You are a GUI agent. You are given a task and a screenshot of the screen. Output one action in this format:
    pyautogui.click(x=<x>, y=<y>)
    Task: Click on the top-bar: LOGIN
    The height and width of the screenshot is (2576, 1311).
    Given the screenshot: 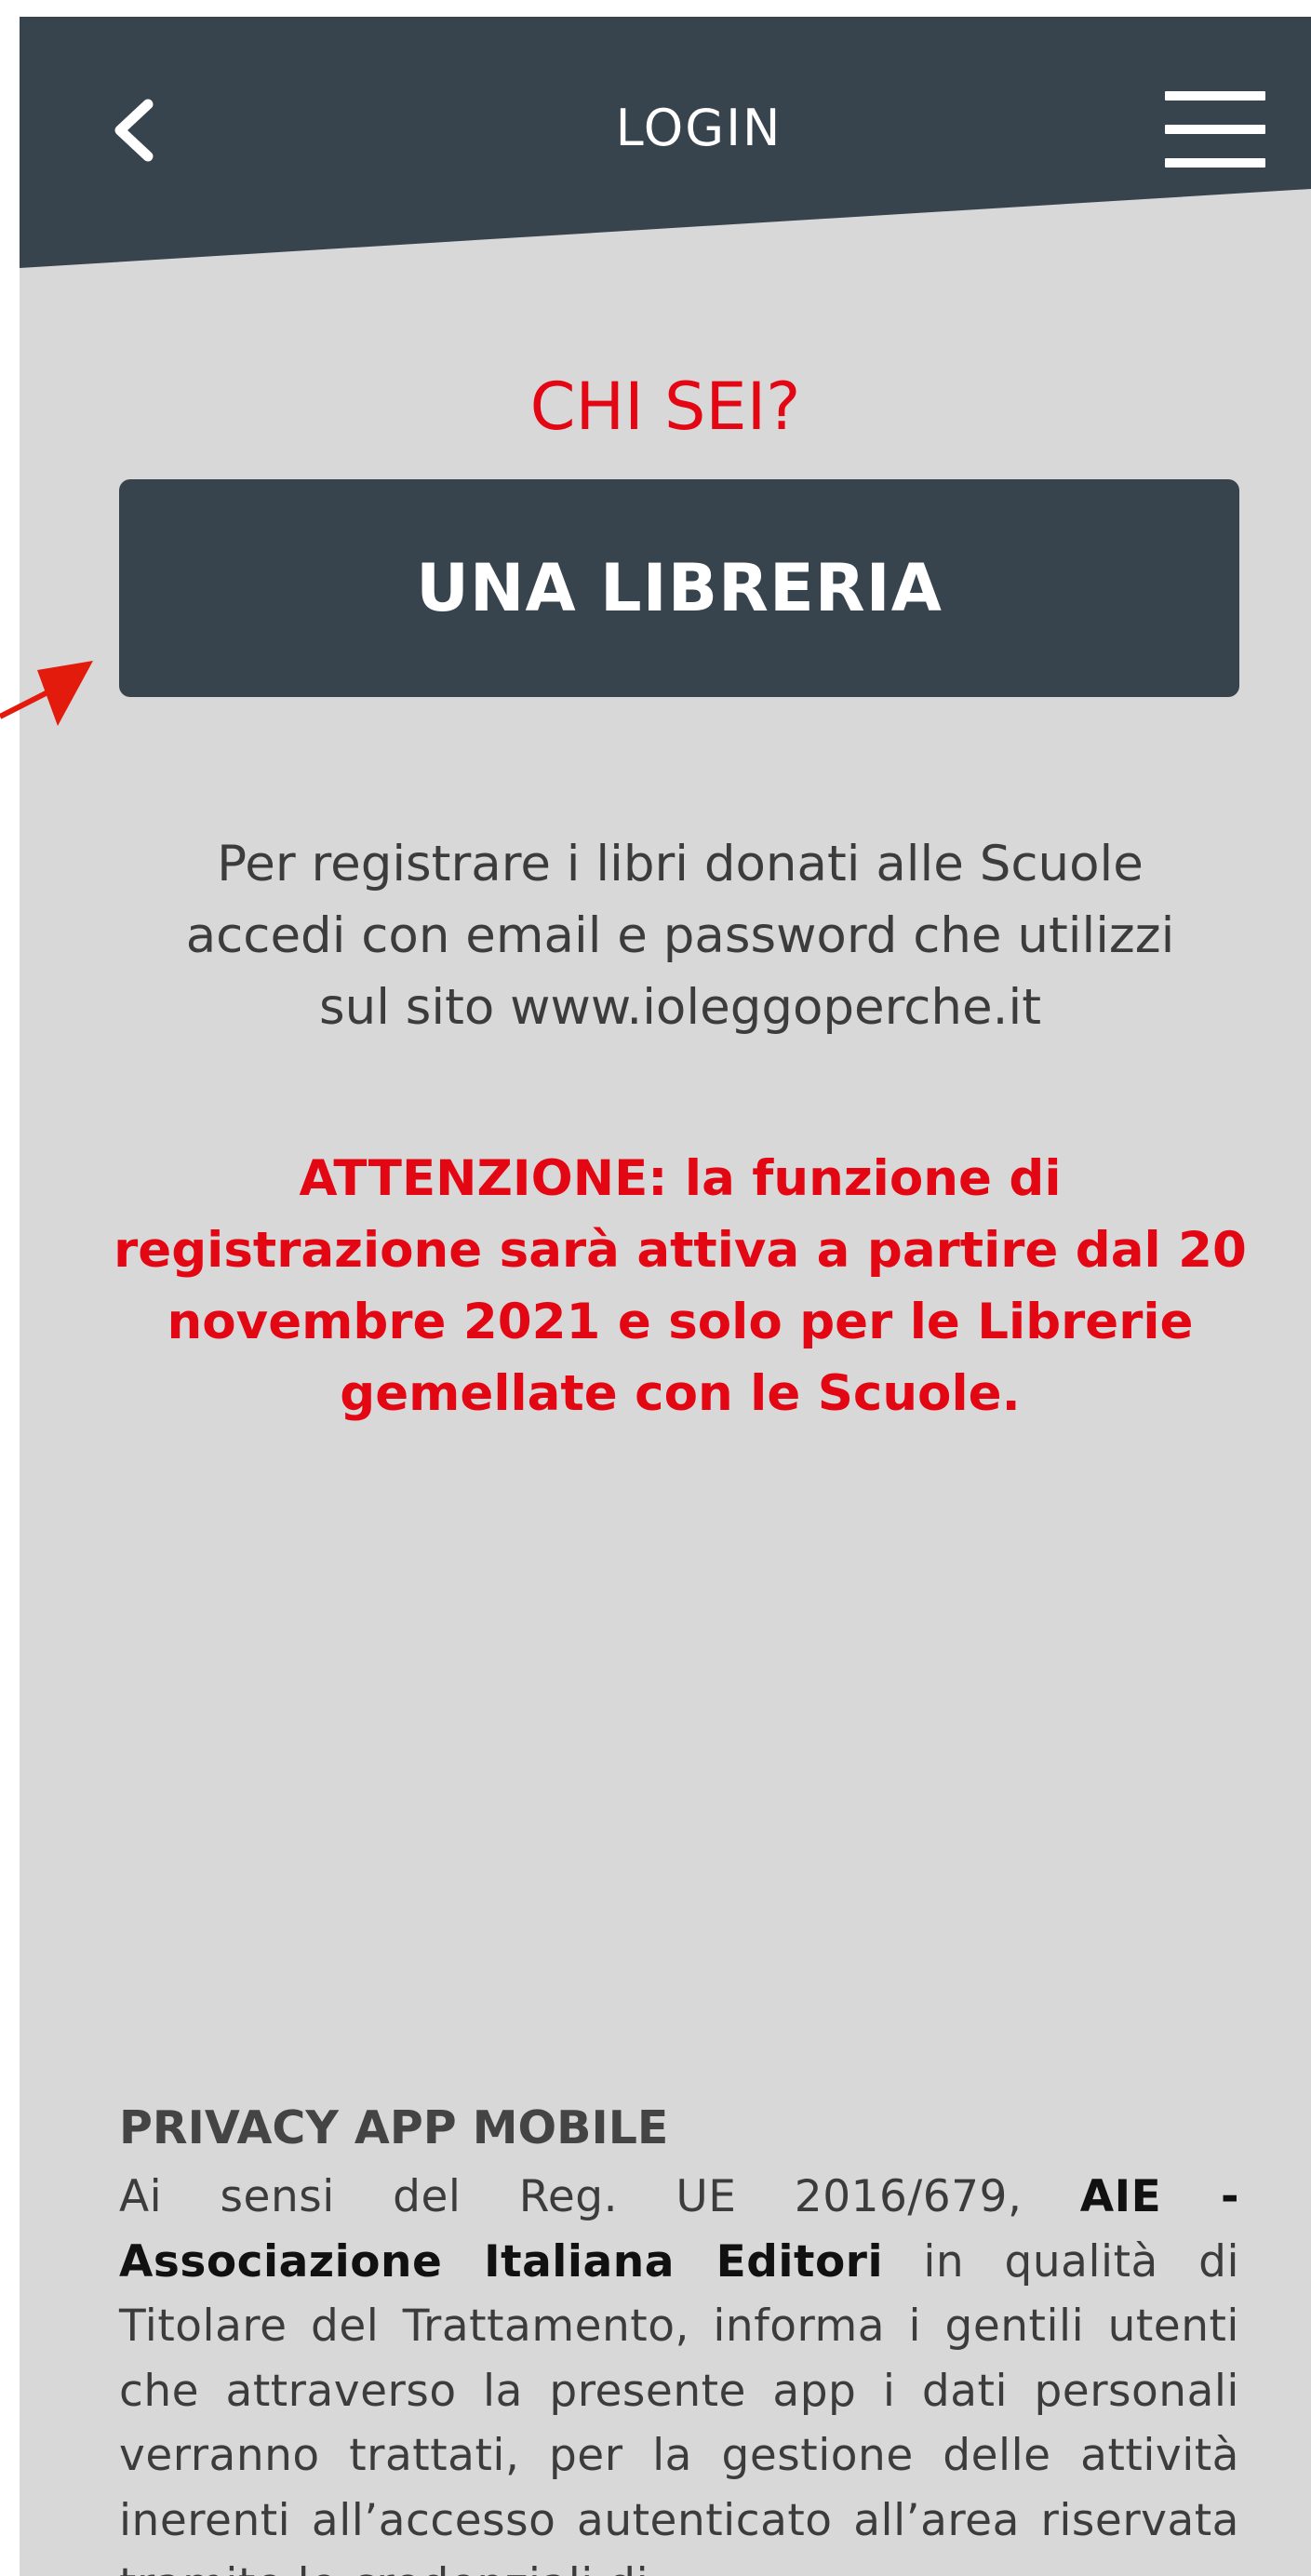 What is the action you would take?
    pyautogui.click(x=665, y=147)
    